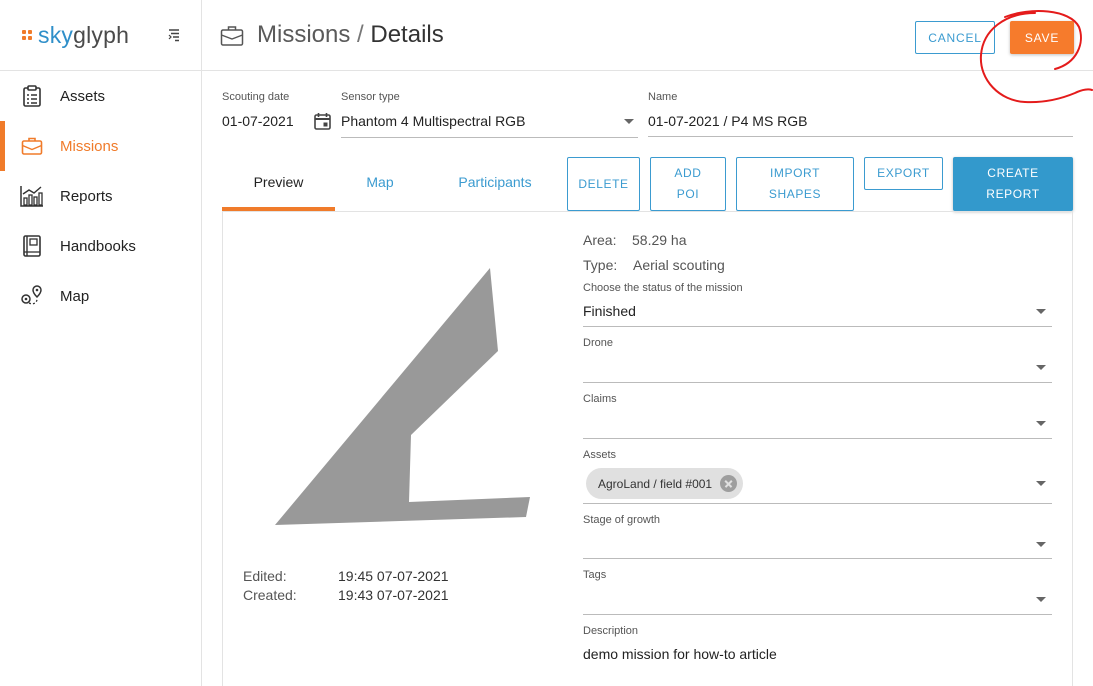  I want to click on sidebar-item-label: Missions, so click(89, 146).